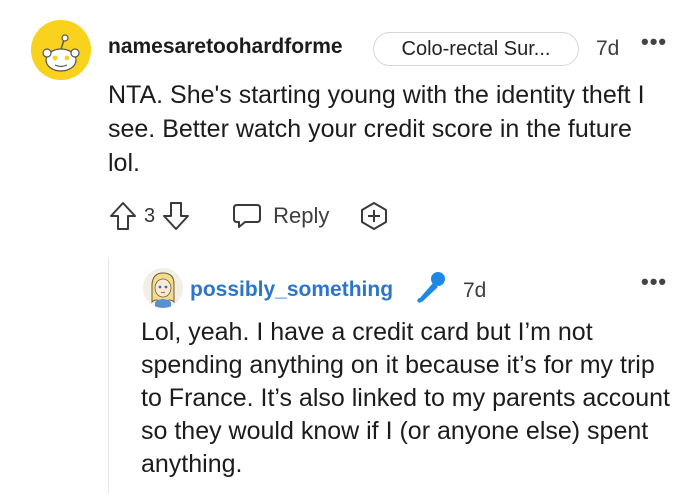 The image size is (700, 494). I want to click on thread-line, so click(108, 376).